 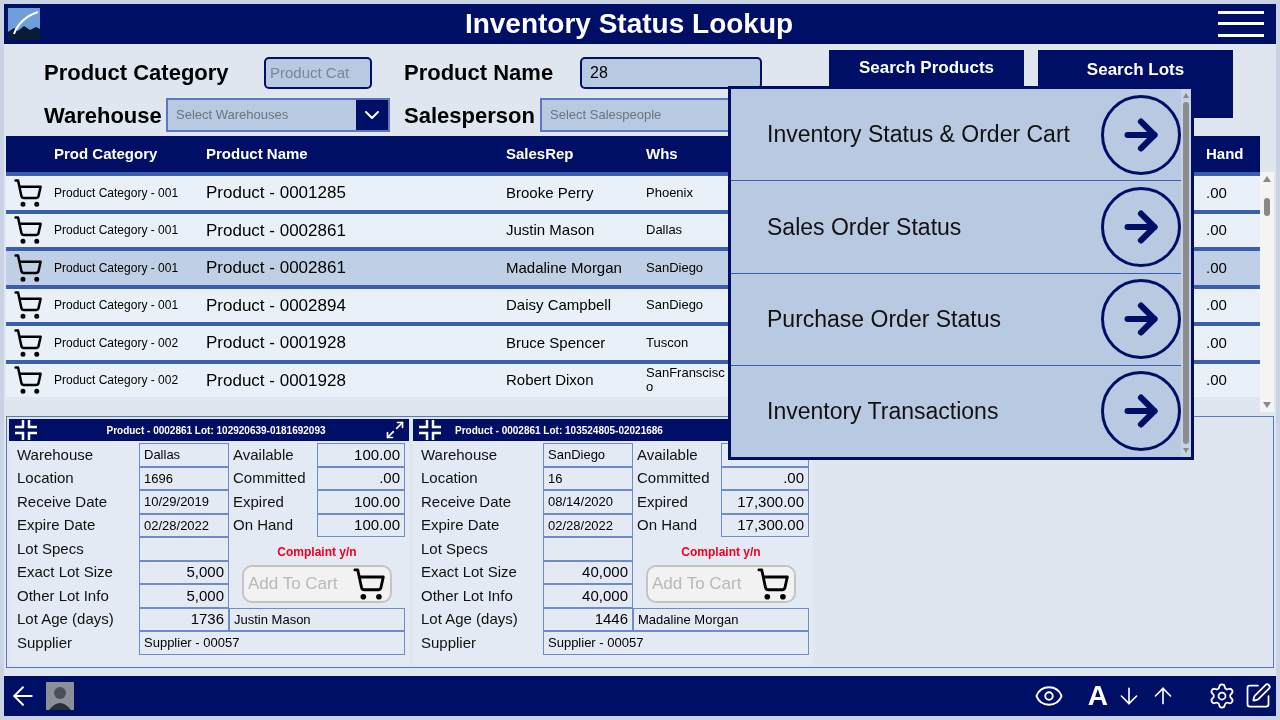 I want to click on logo-icon, so click(x=24, y=24).